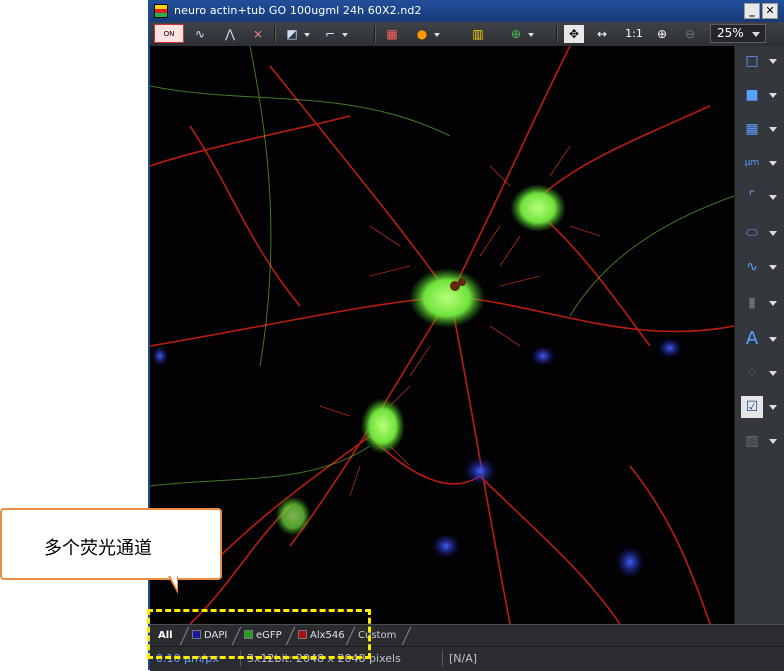 The image size is (784, 671). I want to click on zoom-in-icon: ⊕, so click(662, 34).